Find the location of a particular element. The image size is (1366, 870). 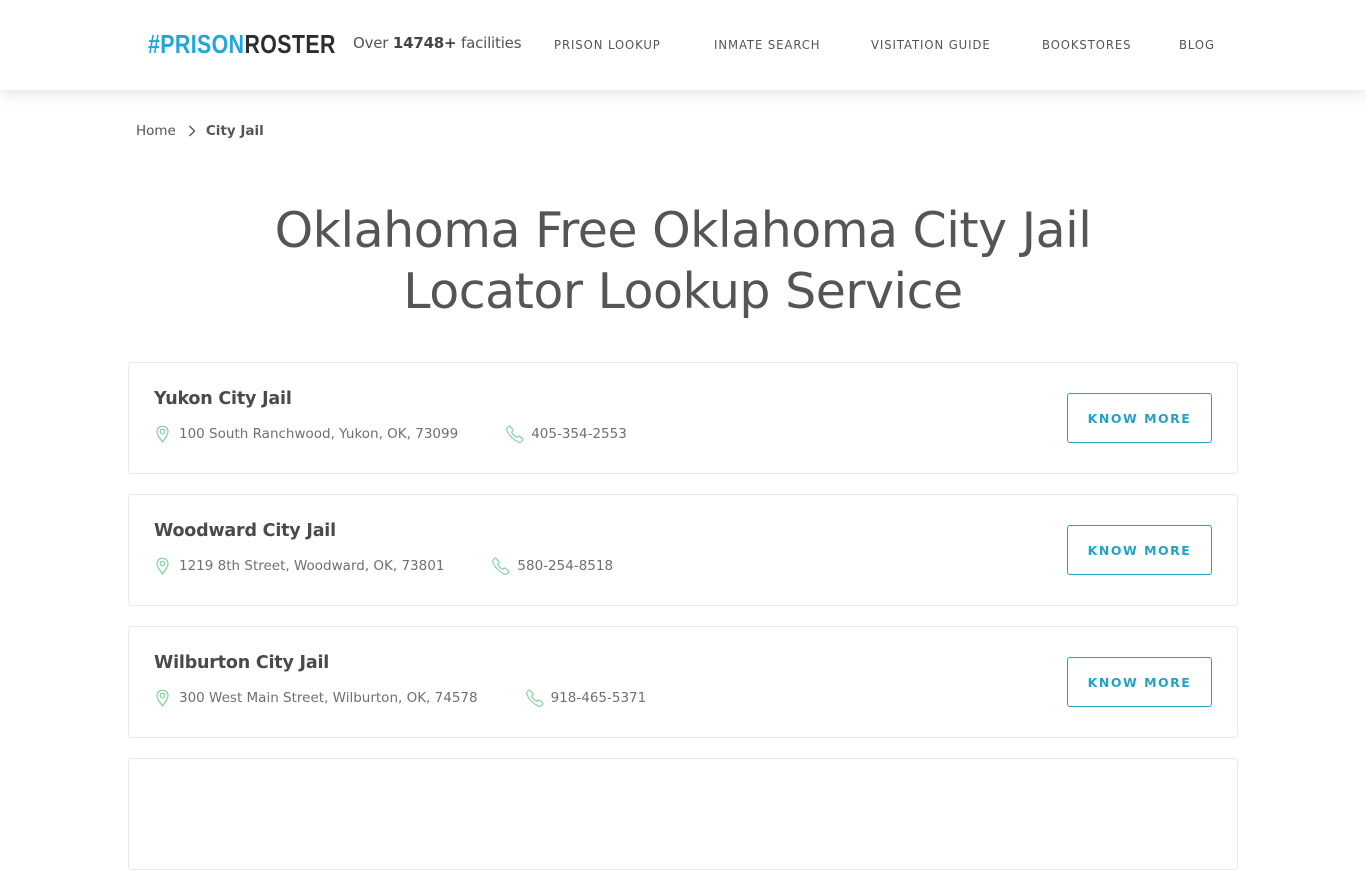

breadcrumb-home: Home is located at coordinates (156, 131).